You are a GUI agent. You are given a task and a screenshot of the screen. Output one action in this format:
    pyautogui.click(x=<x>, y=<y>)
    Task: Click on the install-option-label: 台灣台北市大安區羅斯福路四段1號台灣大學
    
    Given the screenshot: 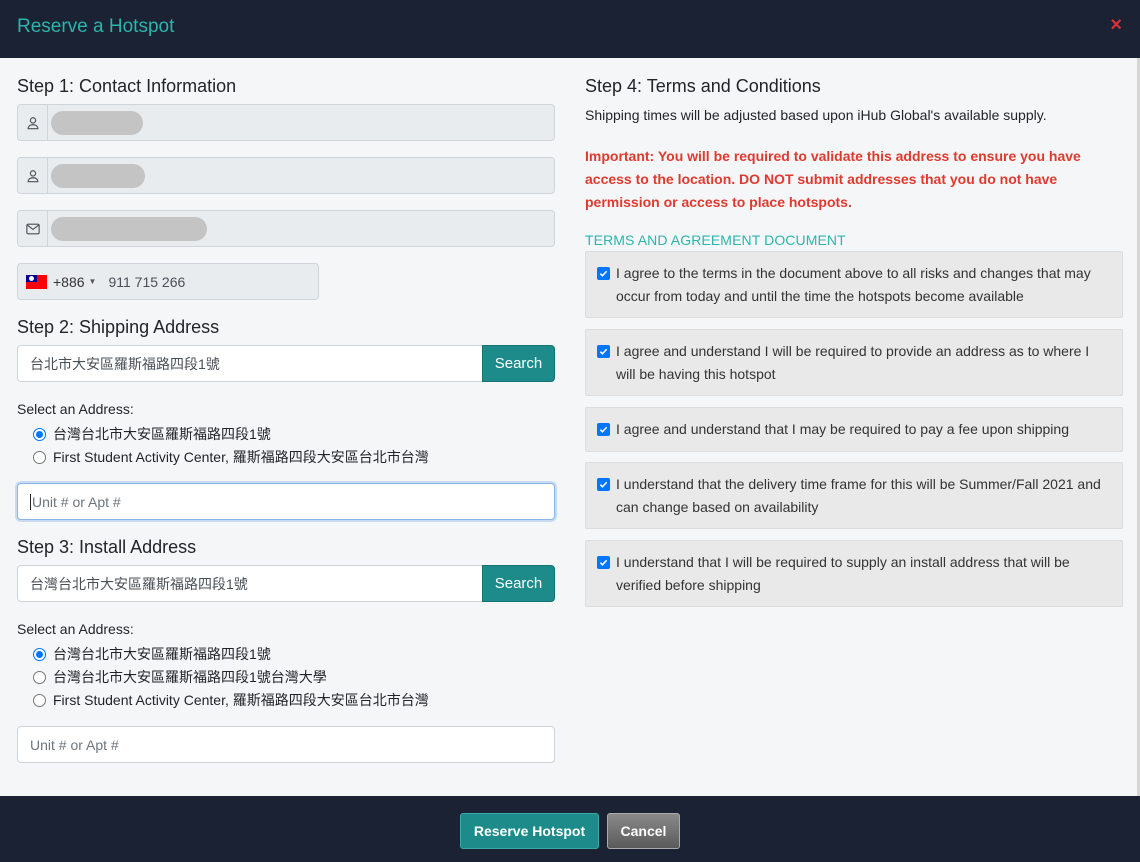 What is the action you would take?
    pyautogui.click(x=190, y=677)
    